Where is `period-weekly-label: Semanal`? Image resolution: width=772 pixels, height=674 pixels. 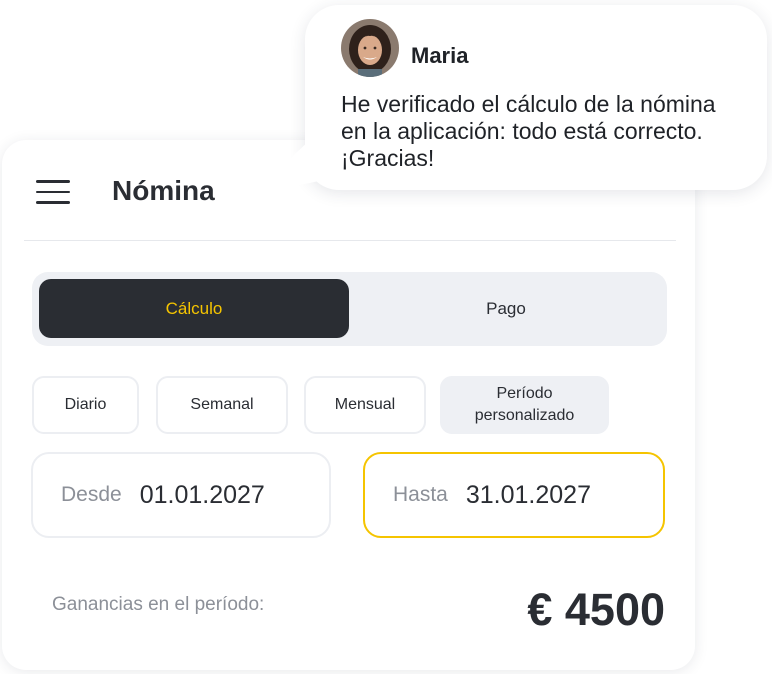
period-weekly-label: Semanal is located at coordinates (222, 404).